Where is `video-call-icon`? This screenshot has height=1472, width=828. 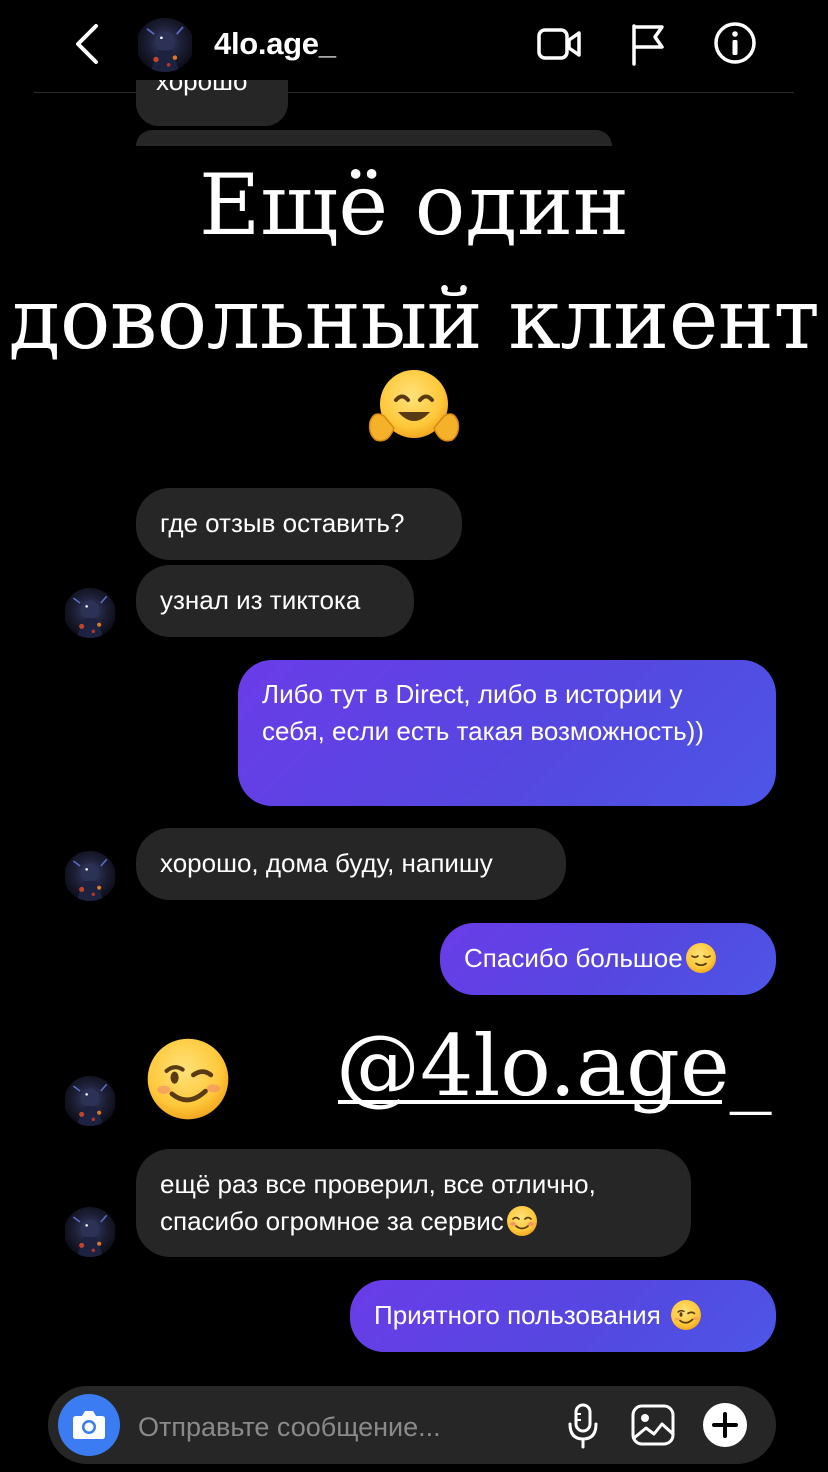
video-call-icon is located at coordinates (559, 44).